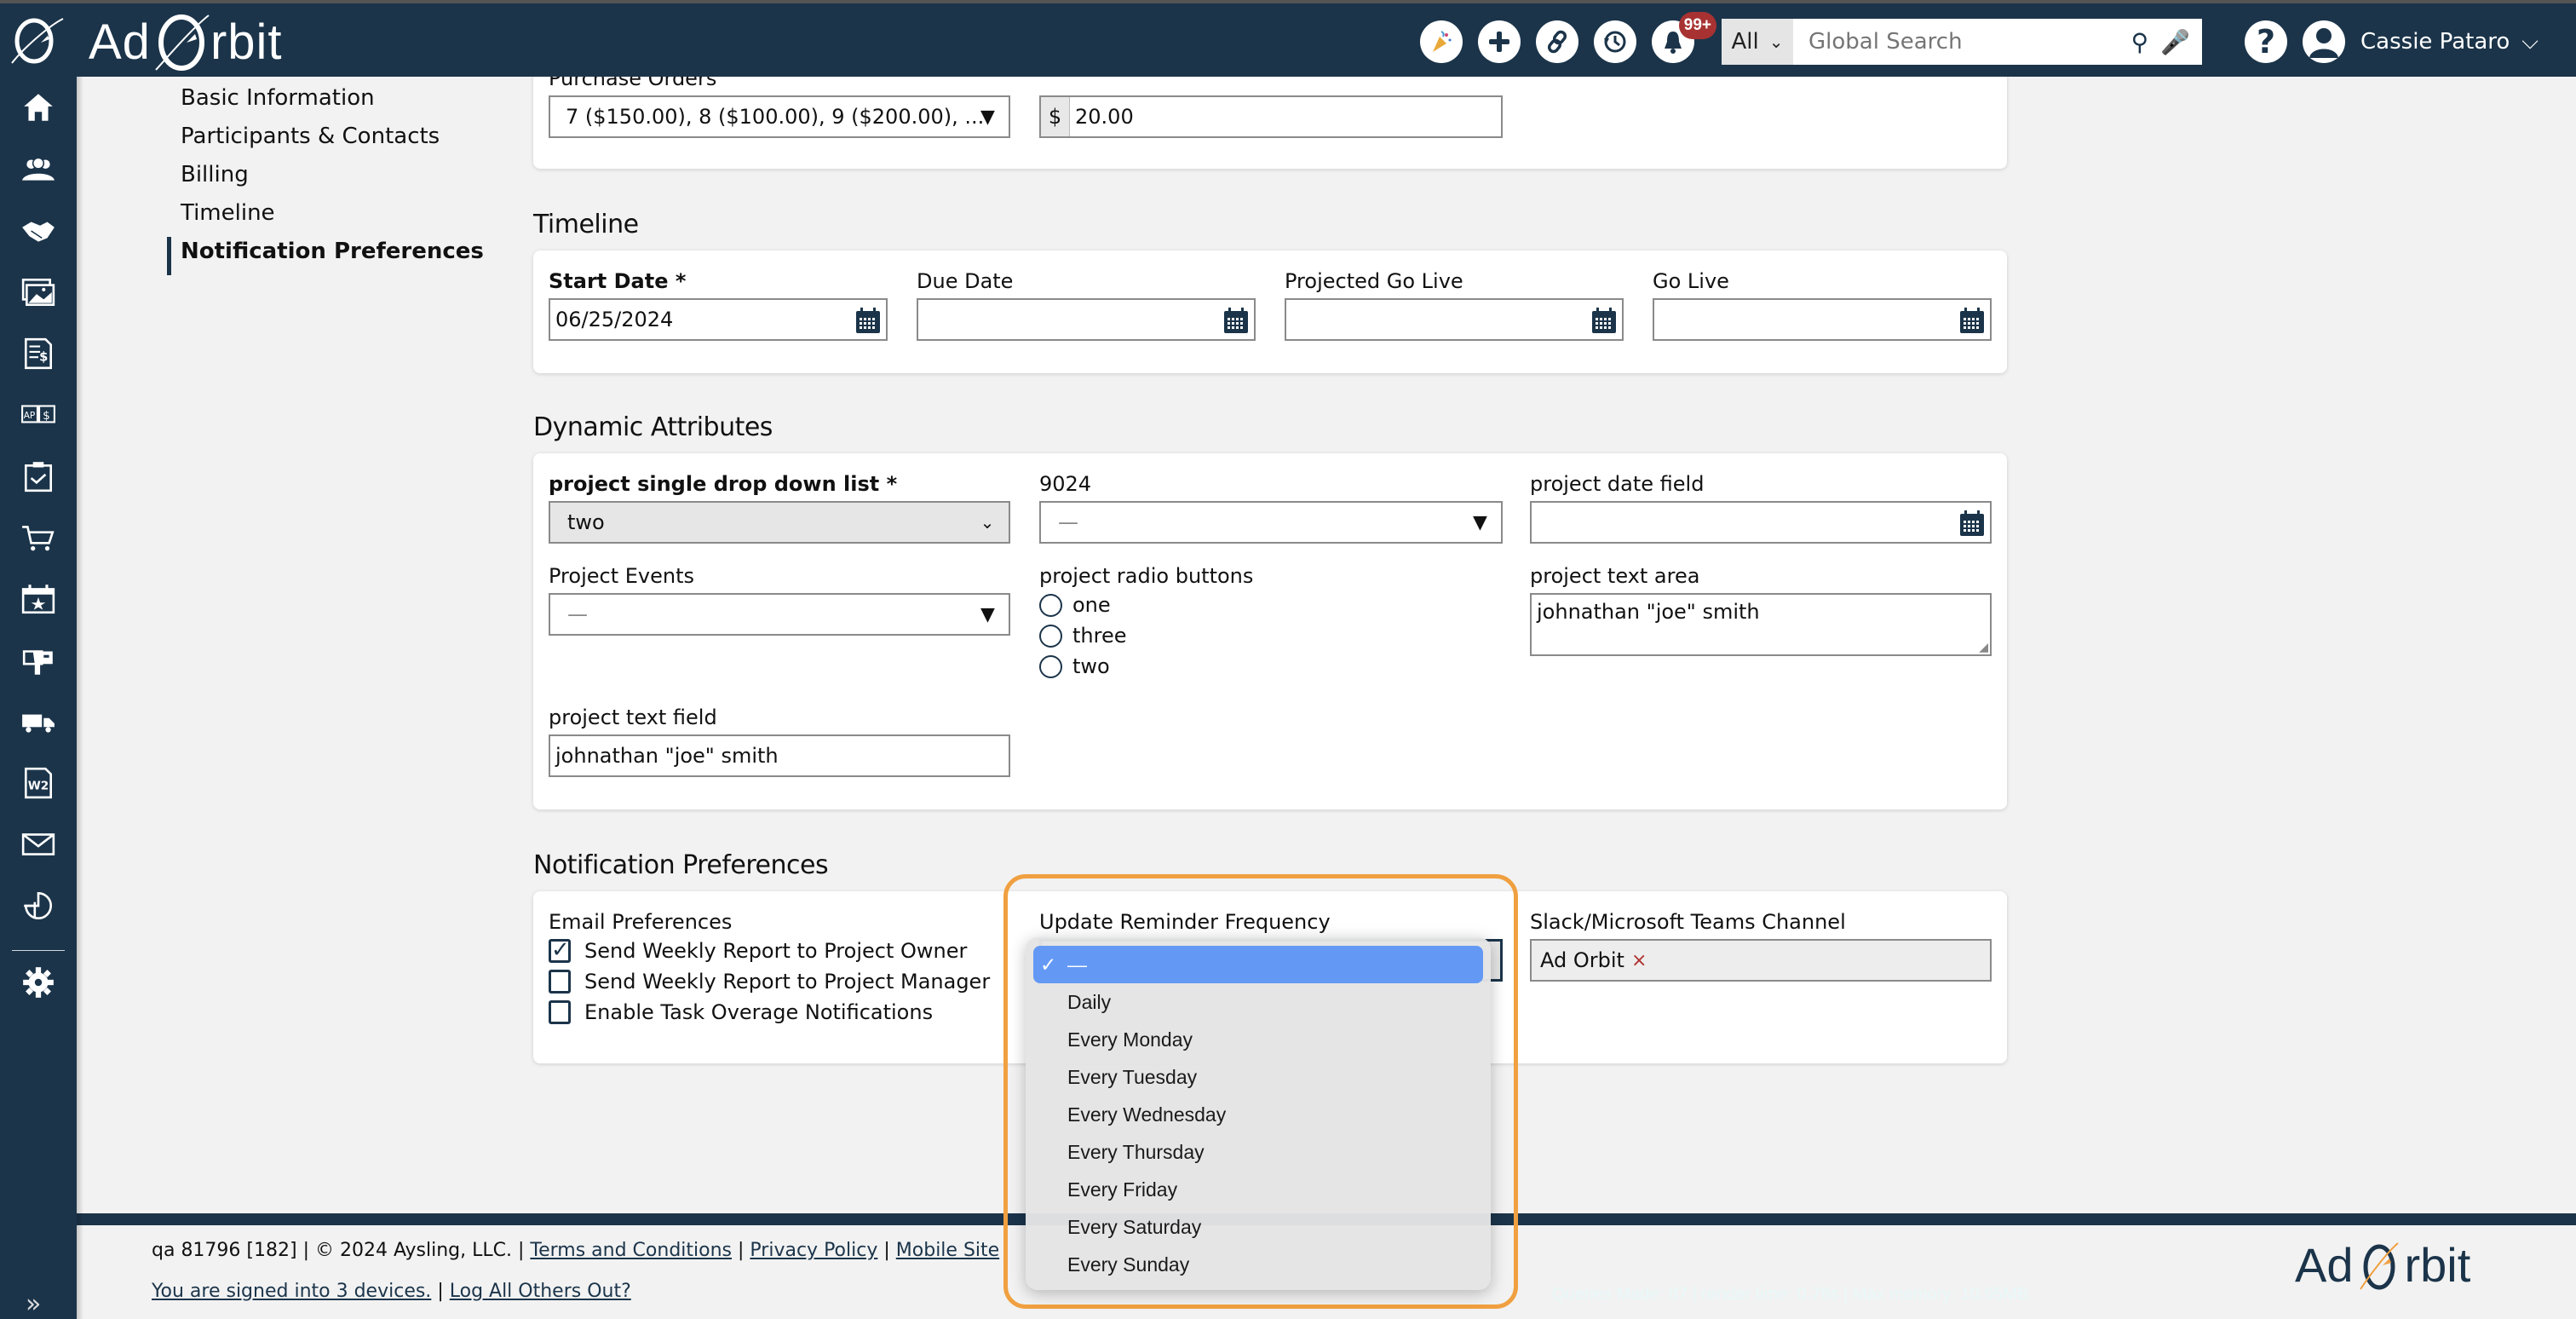 Image resolution: width=2576 pixels, height=1319 pixels. Describe the element at coordinates (719, 320) in the screenshot. I see `start-date-input: 06/25/2024` at that location.